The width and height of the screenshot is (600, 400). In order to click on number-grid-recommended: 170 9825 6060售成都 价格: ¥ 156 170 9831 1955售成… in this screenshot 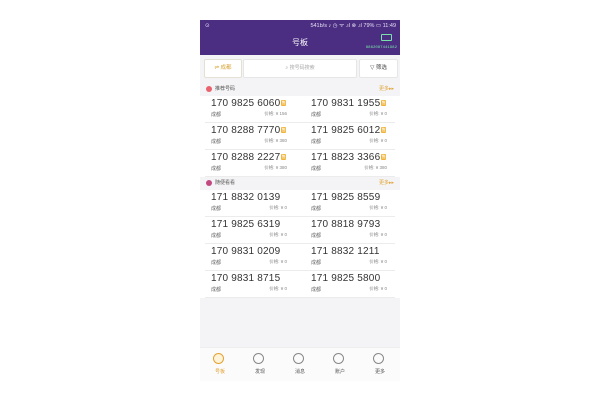, I will do `click(300, 136)`.